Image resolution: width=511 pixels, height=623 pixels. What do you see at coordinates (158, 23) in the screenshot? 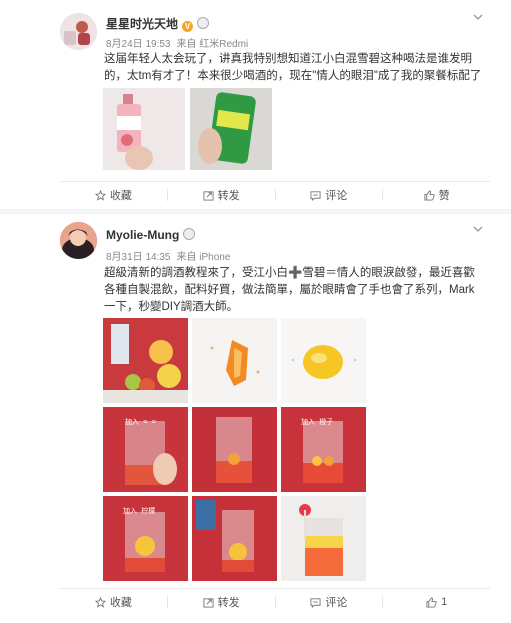
I see `author-name: 星星时光天地 V` at bounding box center [158, 23].